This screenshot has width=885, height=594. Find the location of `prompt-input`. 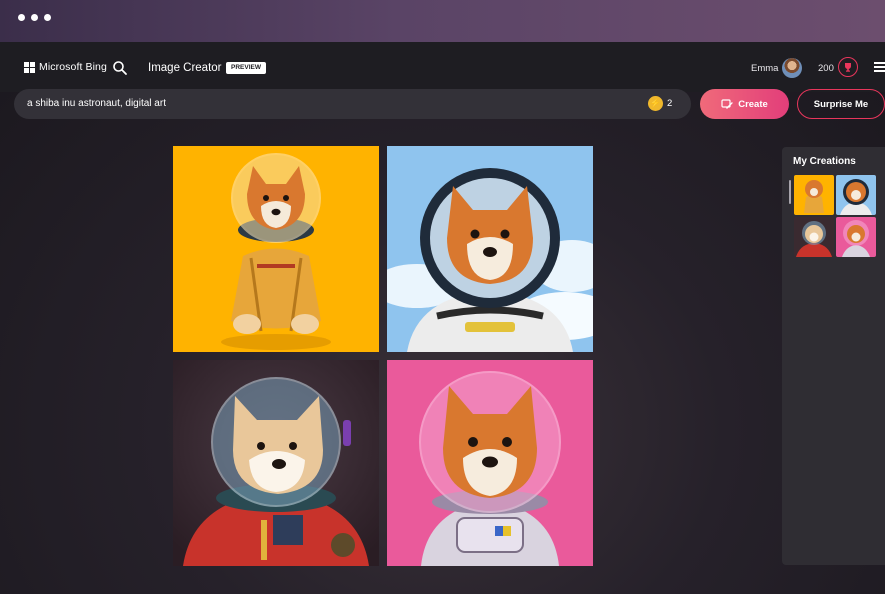

prompt-input is located at coordinates (327, 104).